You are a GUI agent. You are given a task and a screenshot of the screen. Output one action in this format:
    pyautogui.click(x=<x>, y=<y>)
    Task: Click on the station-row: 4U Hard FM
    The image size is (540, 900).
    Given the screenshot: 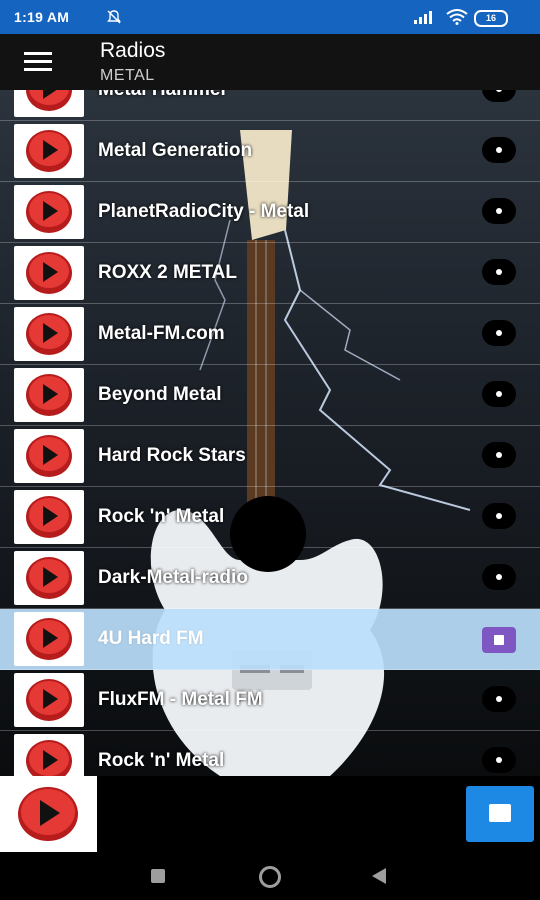 What is the action you would take?
    pyautogui.click(x=270, y=639)
    